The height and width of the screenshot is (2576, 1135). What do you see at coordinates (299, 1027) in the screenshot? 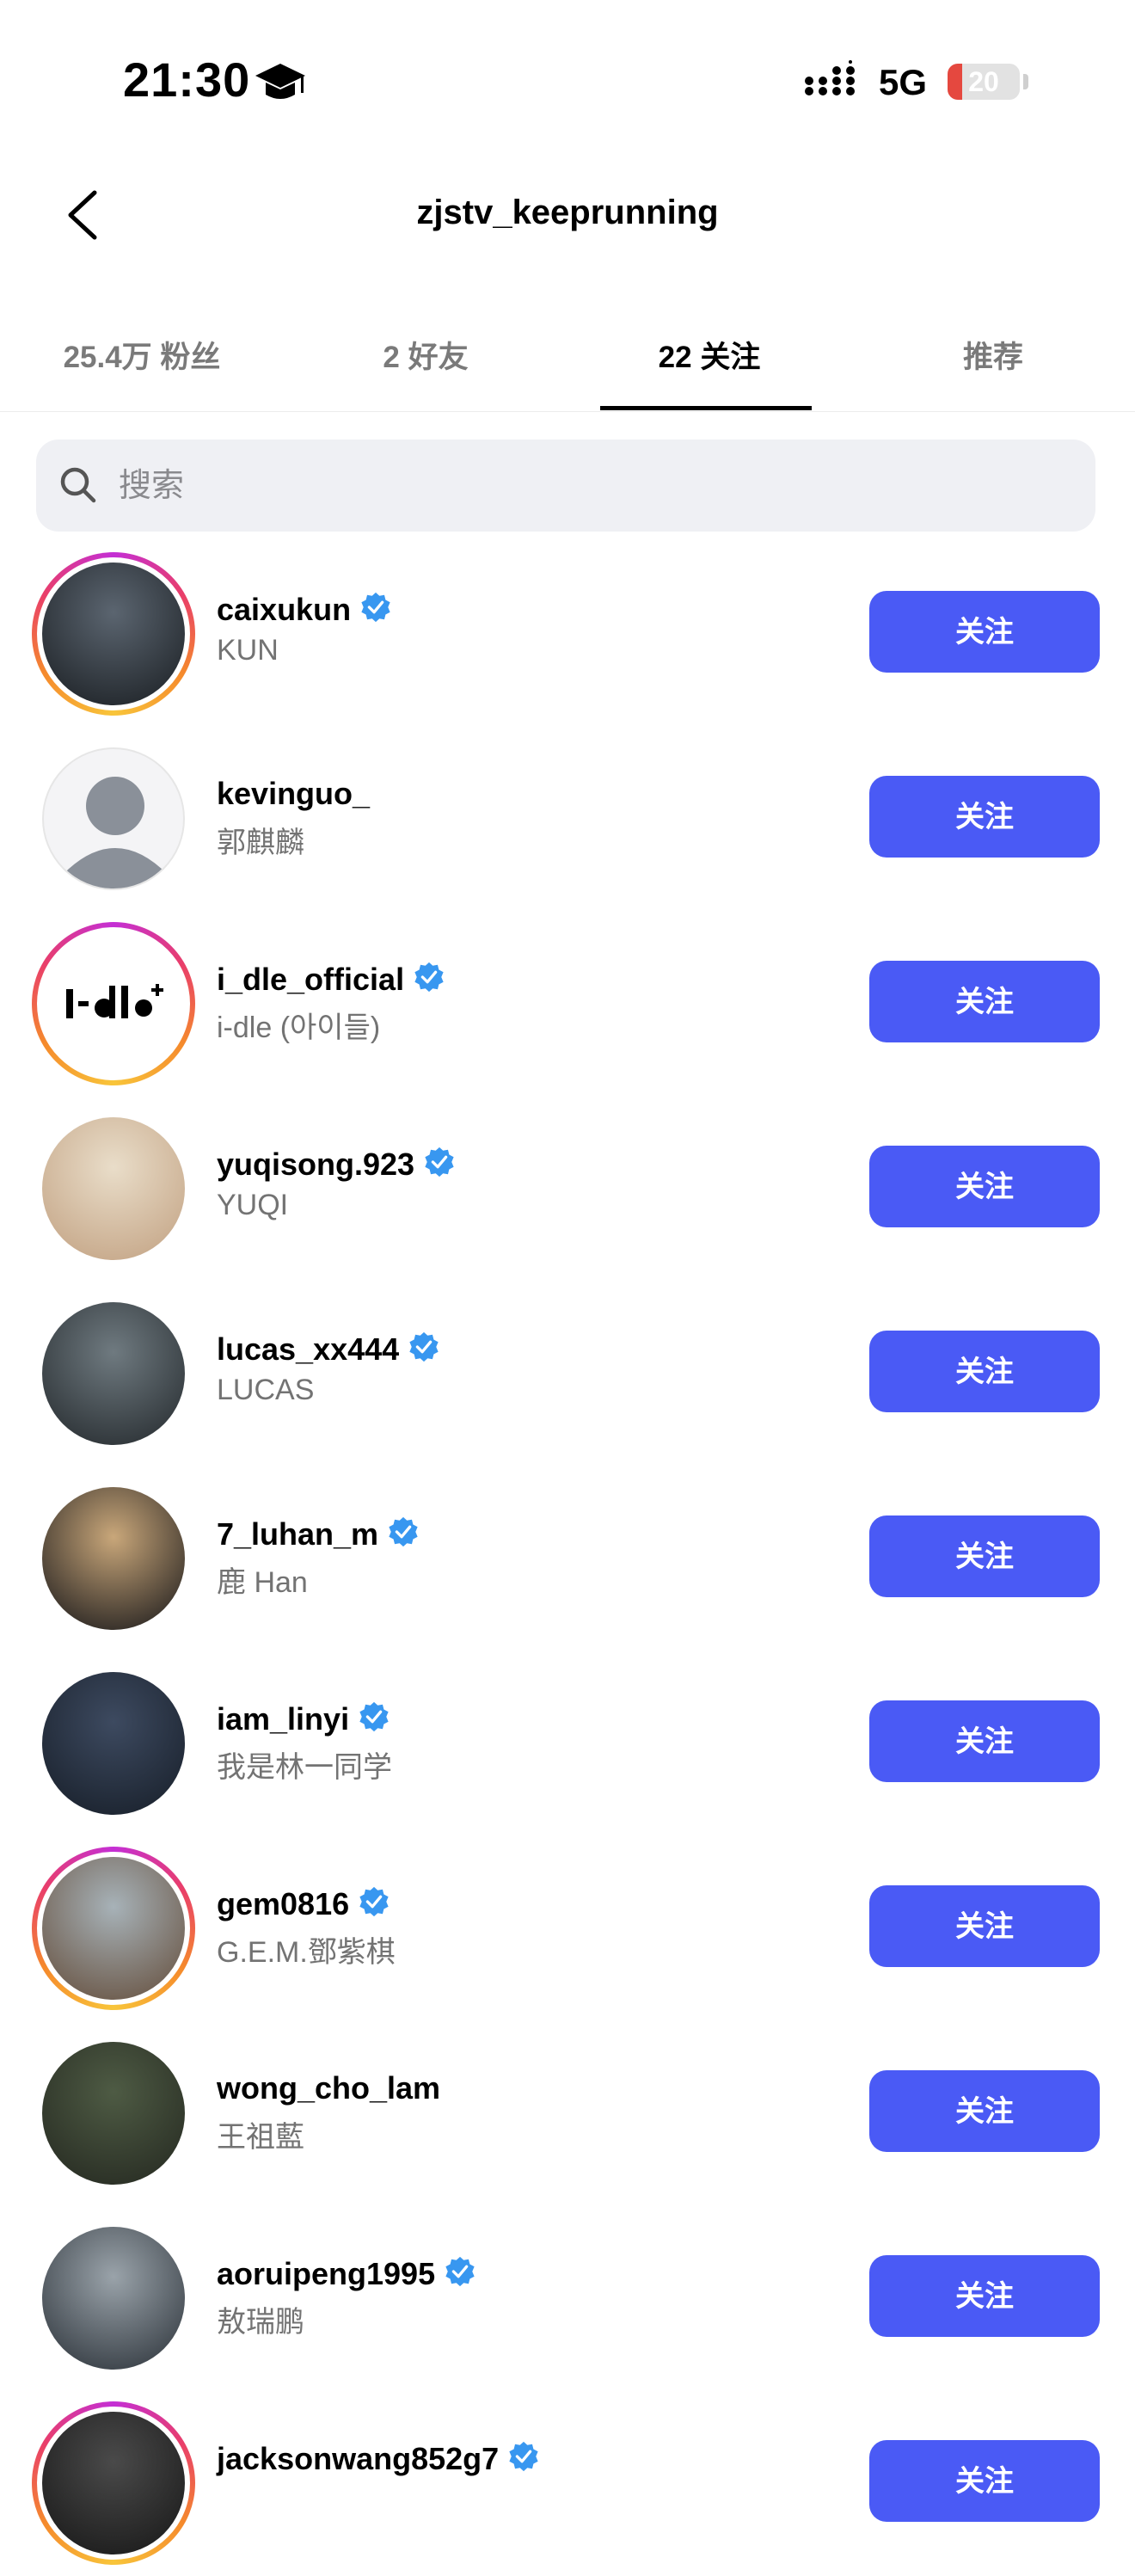
I see `display-name: i-dle (아이들)` at bounding box center [299, 1027].